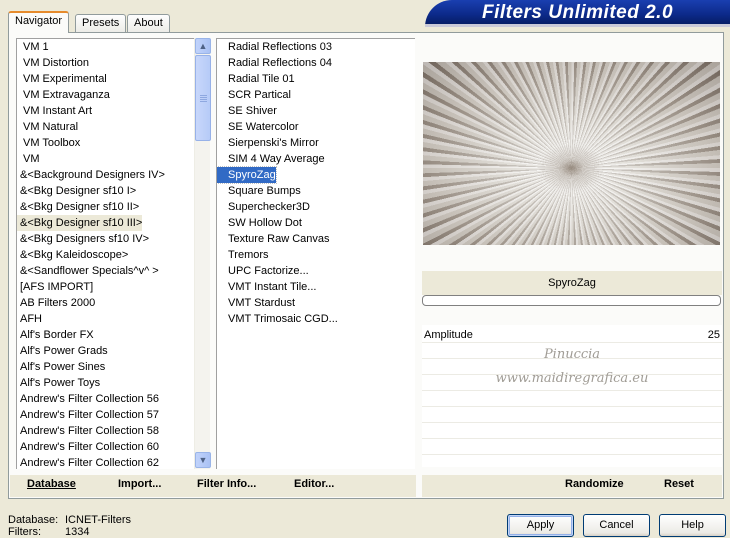  I want to click on status-label: Database:, so click(33, 520).